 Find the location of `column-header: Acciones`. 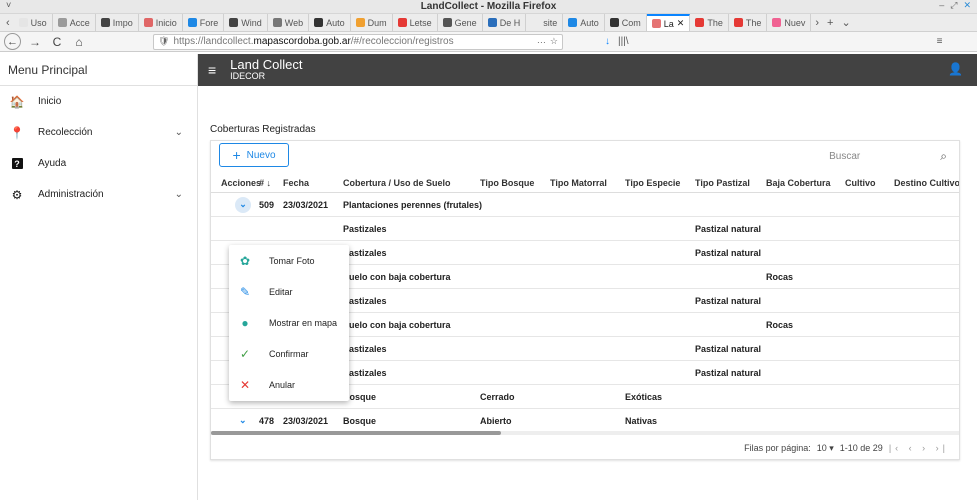

column-header: Acciones is located at coordinates (236, 183).